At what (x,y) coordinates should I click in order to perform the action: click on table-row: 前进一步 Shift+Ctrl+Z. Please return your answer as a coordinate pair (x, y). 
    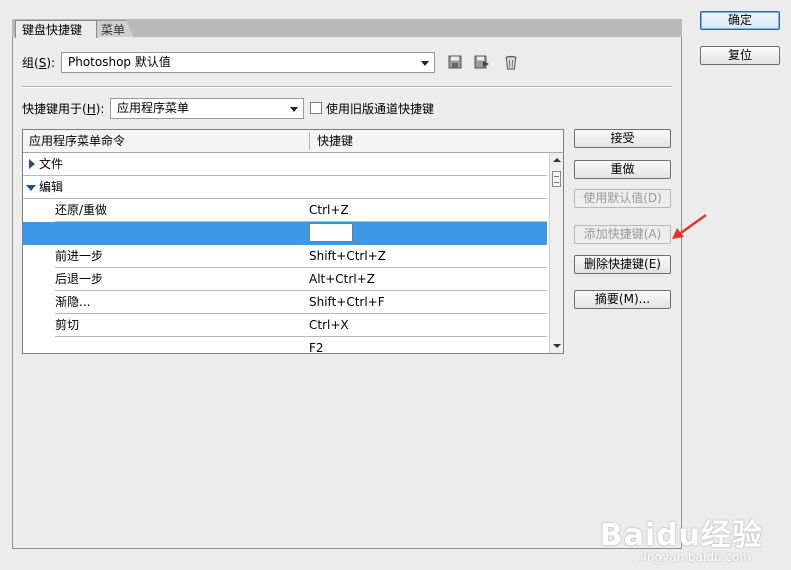
    Looking at the image, I should click on (285, 256).